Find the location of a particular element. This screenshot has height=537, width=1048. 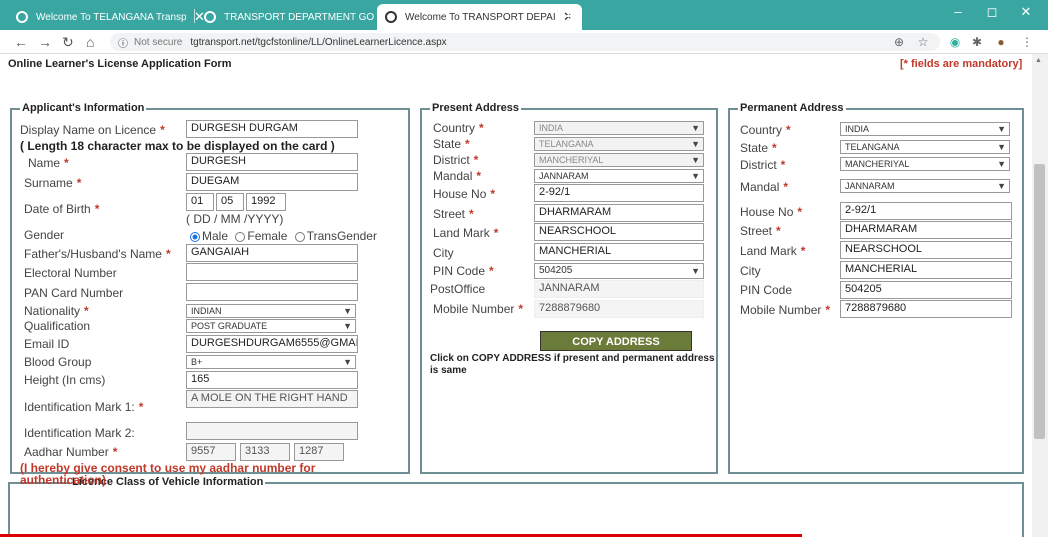

father-name-field: GANGAIAH is located at coordinates (272, 253).